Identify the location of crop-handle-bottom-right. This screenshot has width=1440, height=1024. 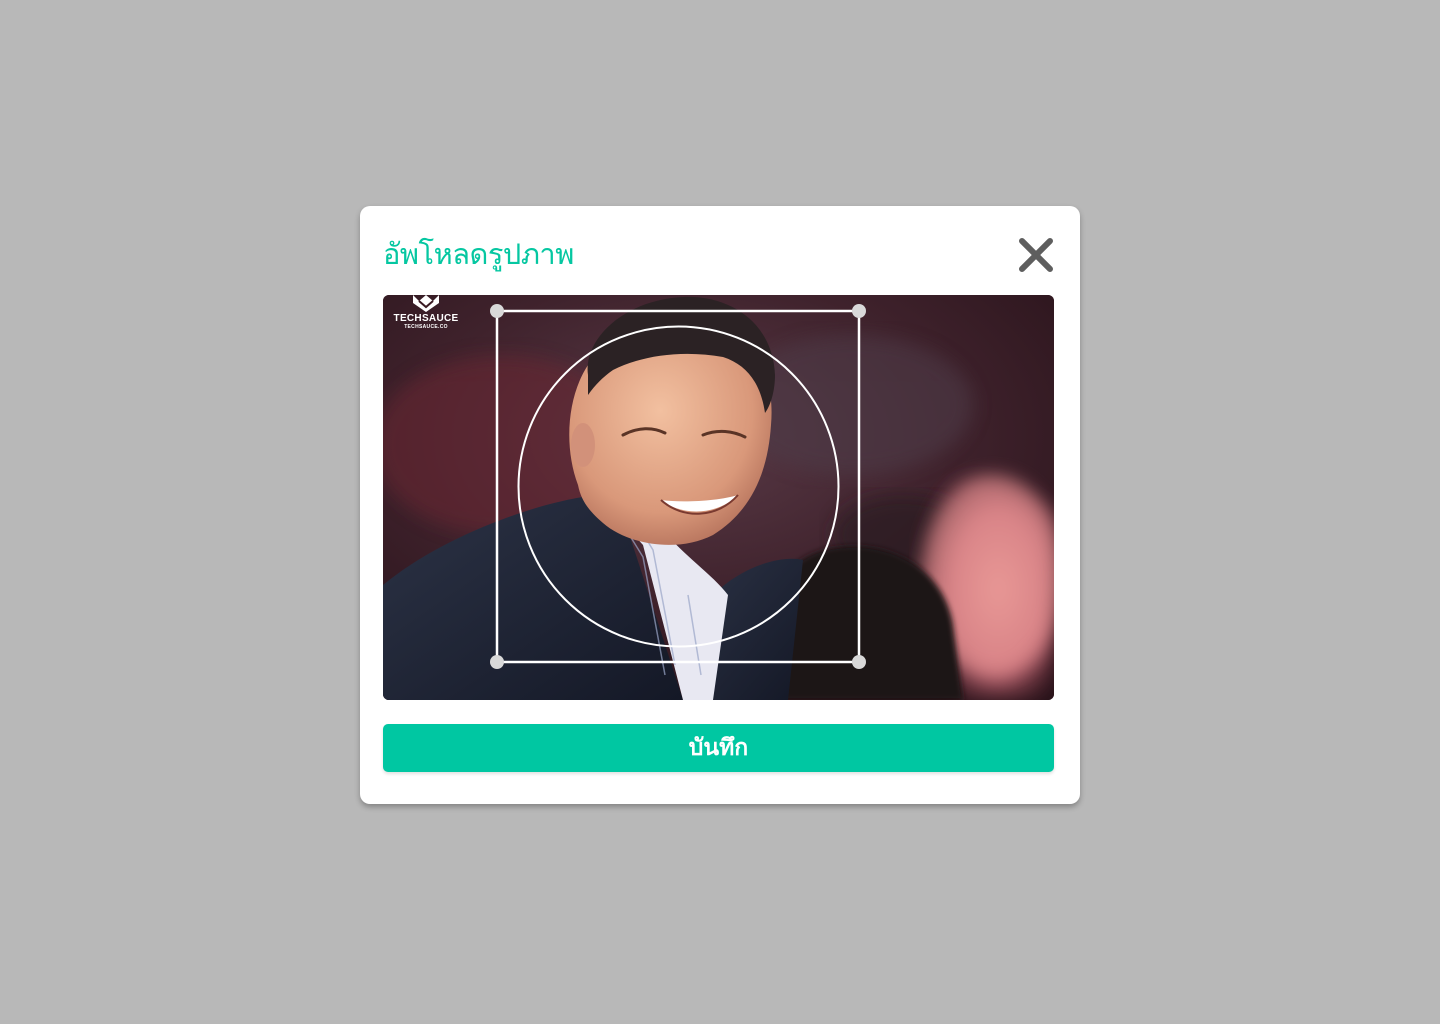
(859, 662).